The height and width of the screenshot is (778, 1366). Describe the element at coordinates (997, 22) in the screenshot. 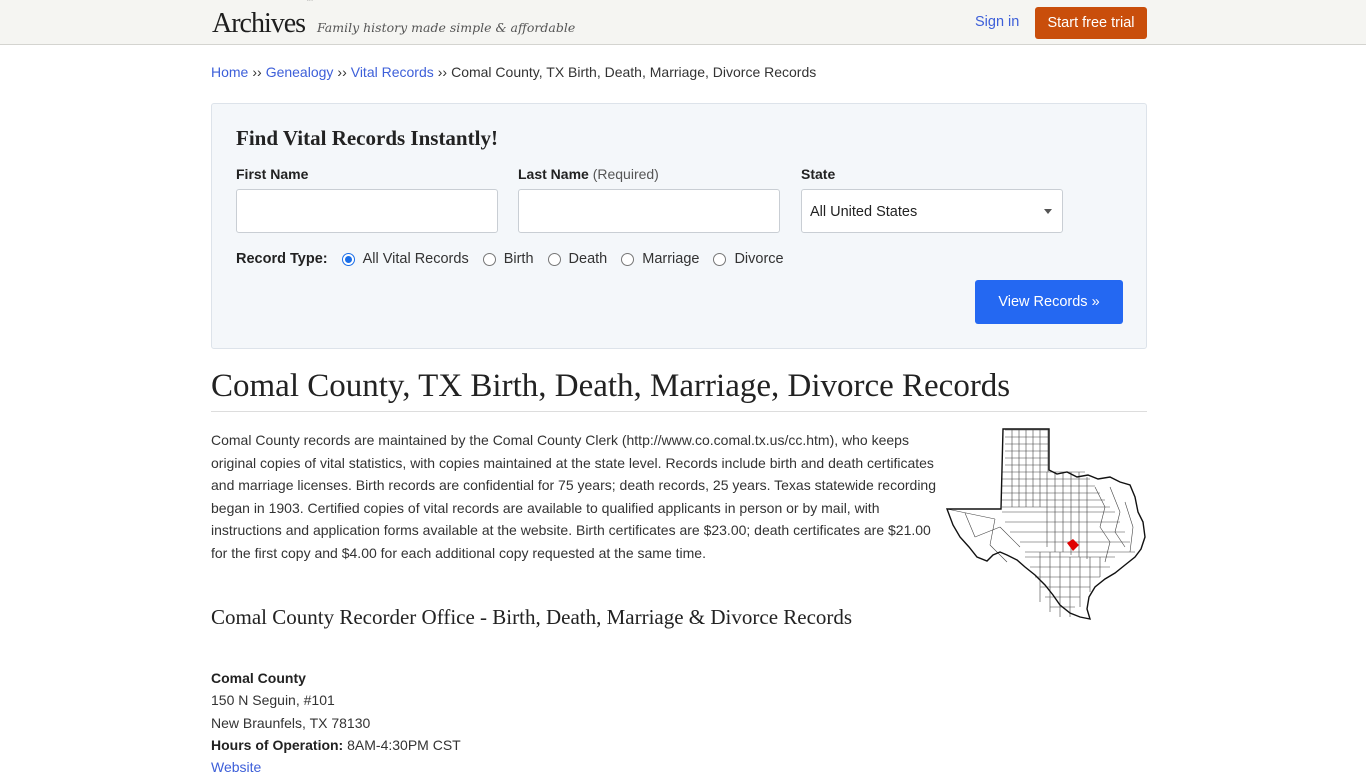

I see `sign-in-link: Sign in` at that location.